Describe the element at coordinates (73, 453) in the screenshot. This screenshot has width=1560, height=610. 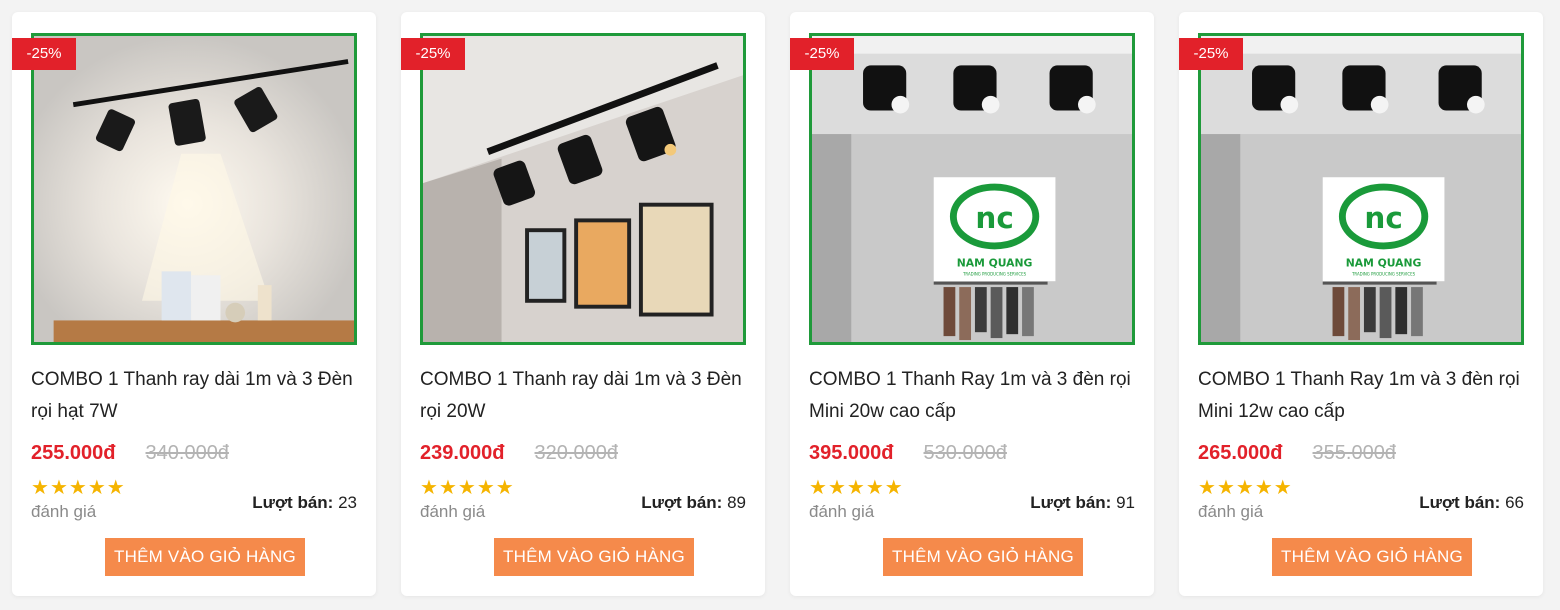
I see `sale-price: 255.000đ` at that location.